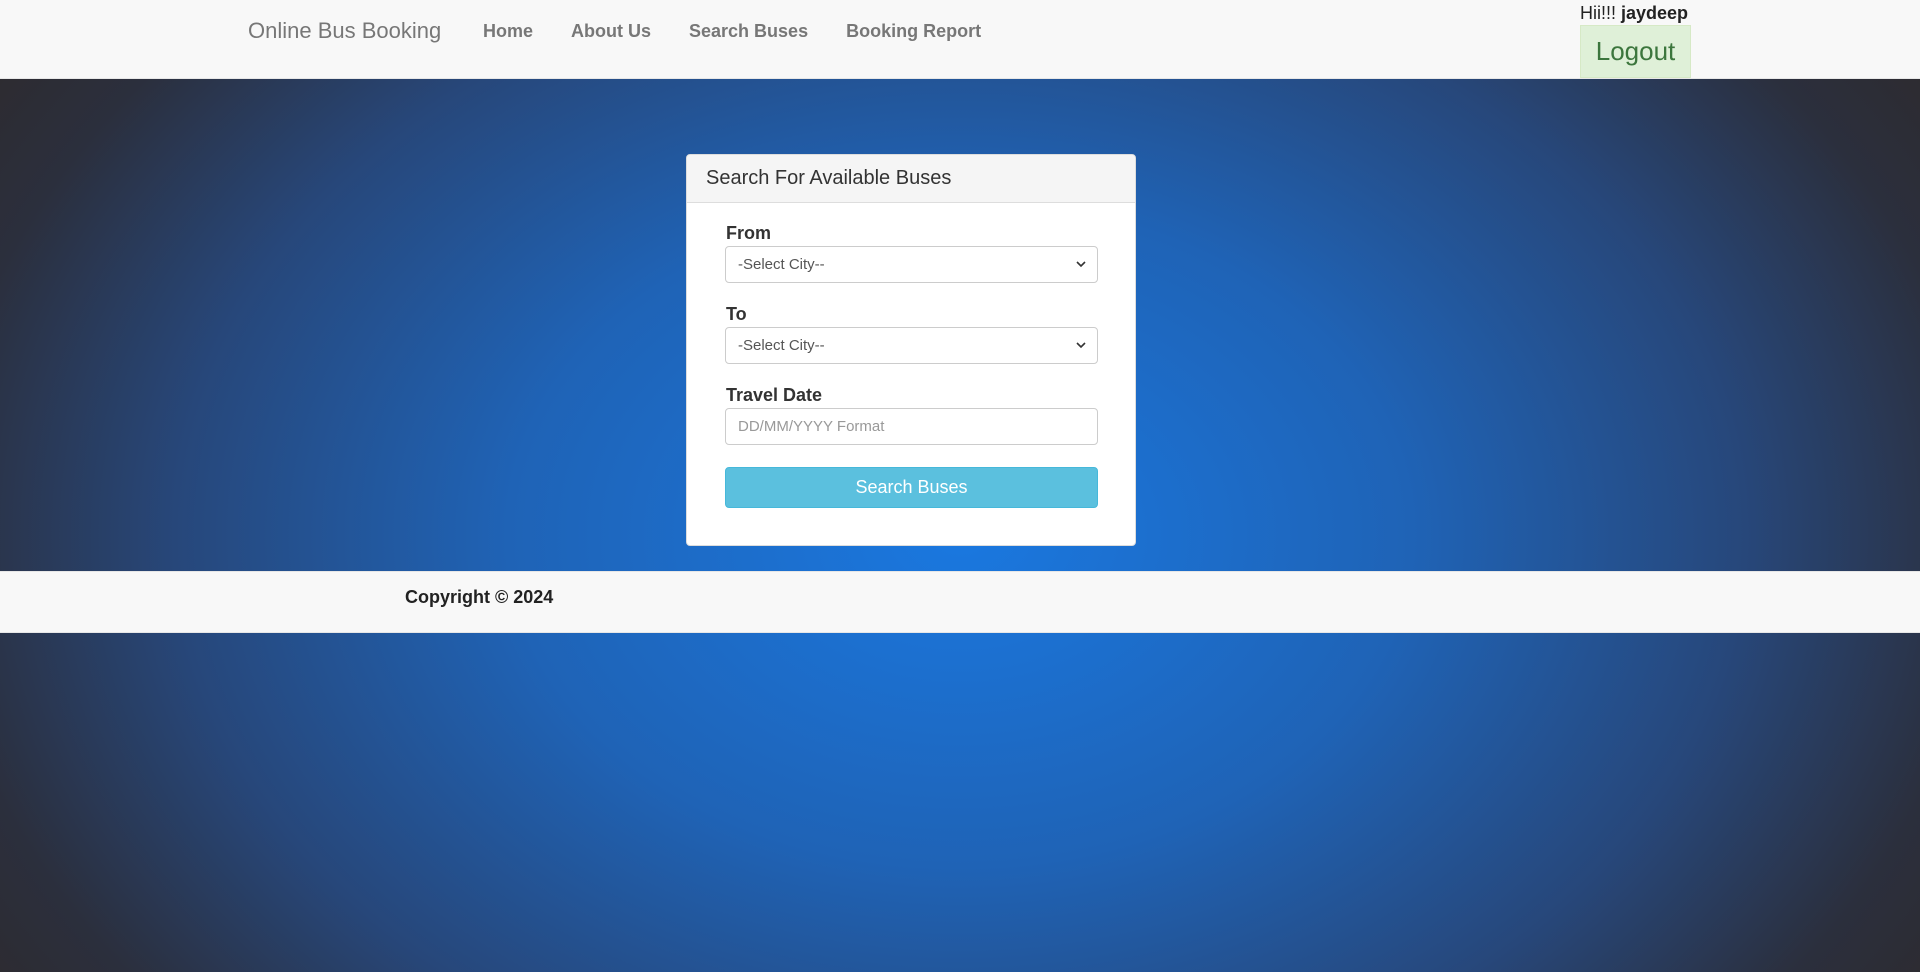 This screenshot has width=1920, height=972. I want to click on from-city-value: -Select City--, so click(781, 264).